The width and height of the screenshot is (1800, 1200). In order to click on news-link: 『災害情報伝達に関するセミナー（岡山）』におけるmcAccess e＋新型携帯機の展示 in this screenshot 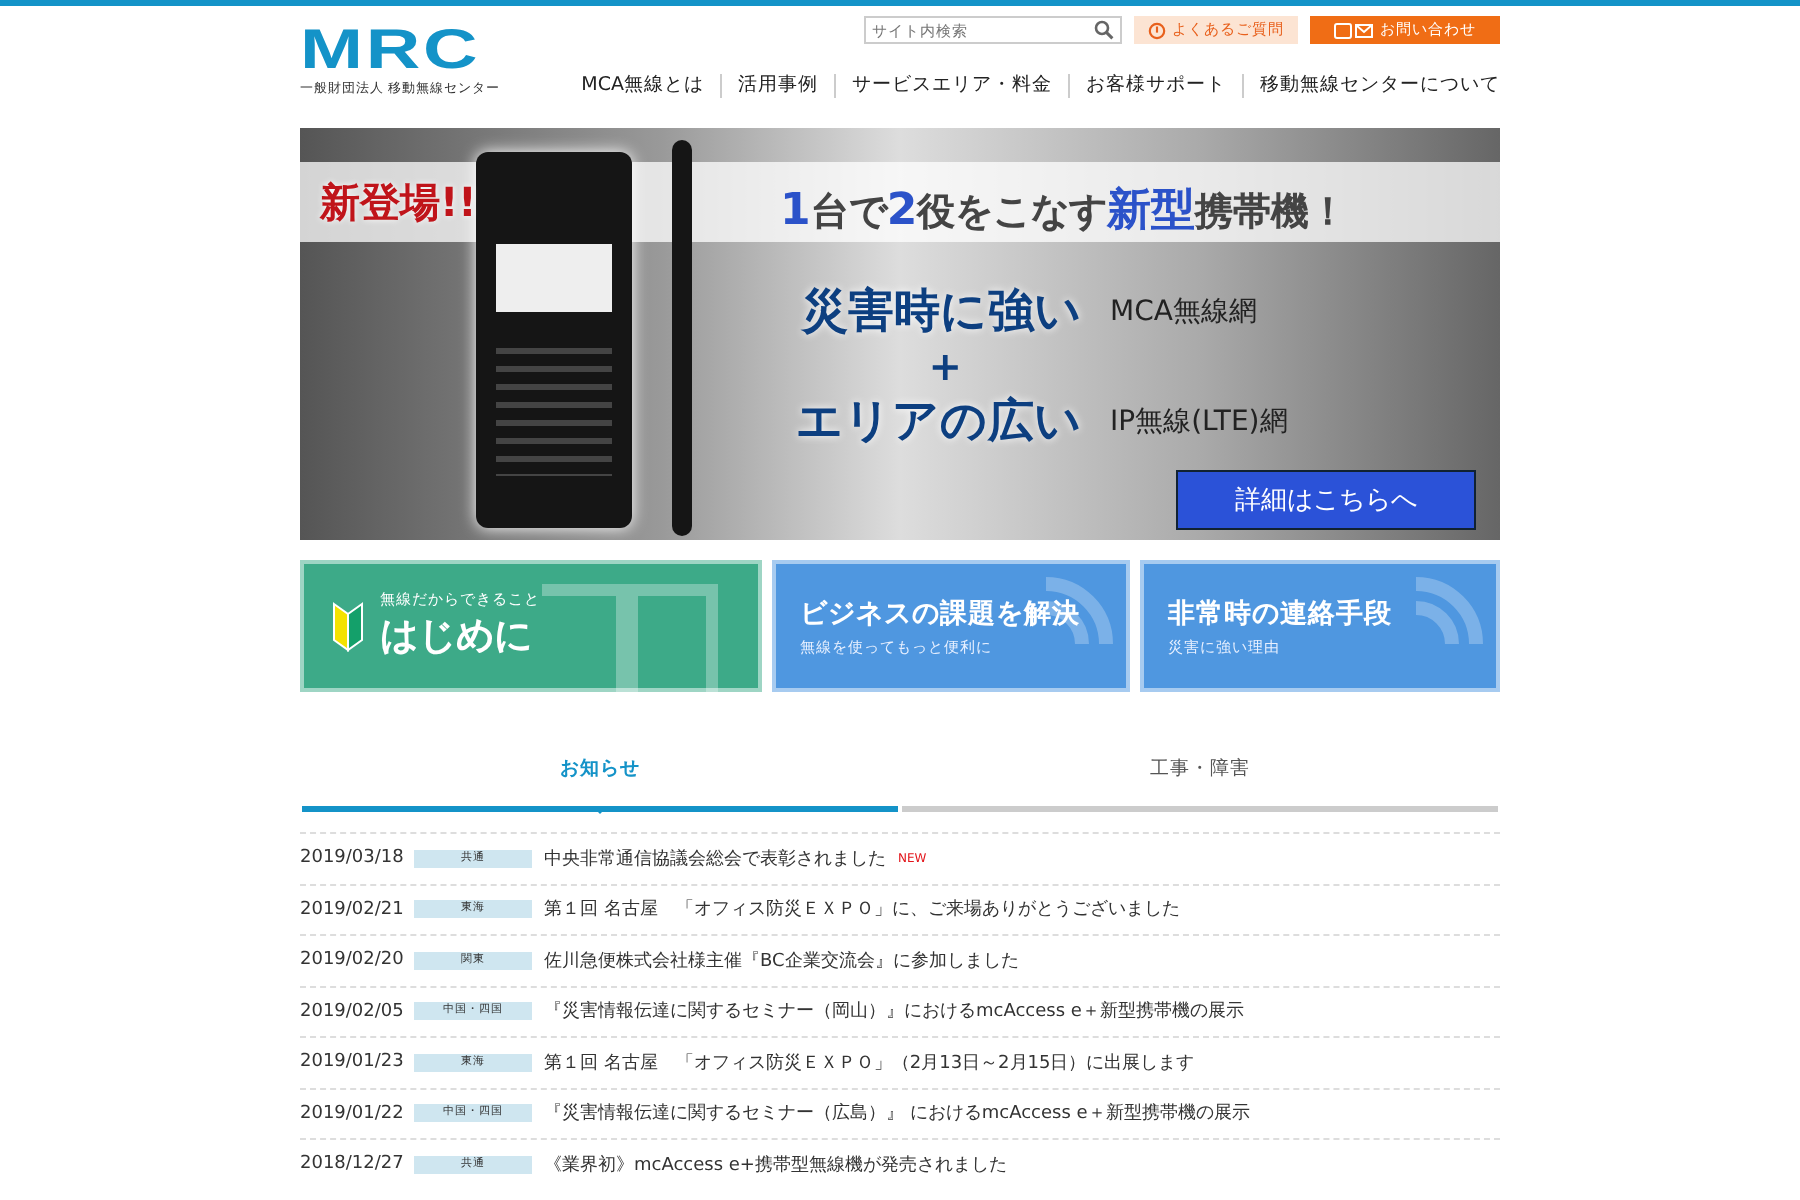, I will do `click(894, 1011)`.